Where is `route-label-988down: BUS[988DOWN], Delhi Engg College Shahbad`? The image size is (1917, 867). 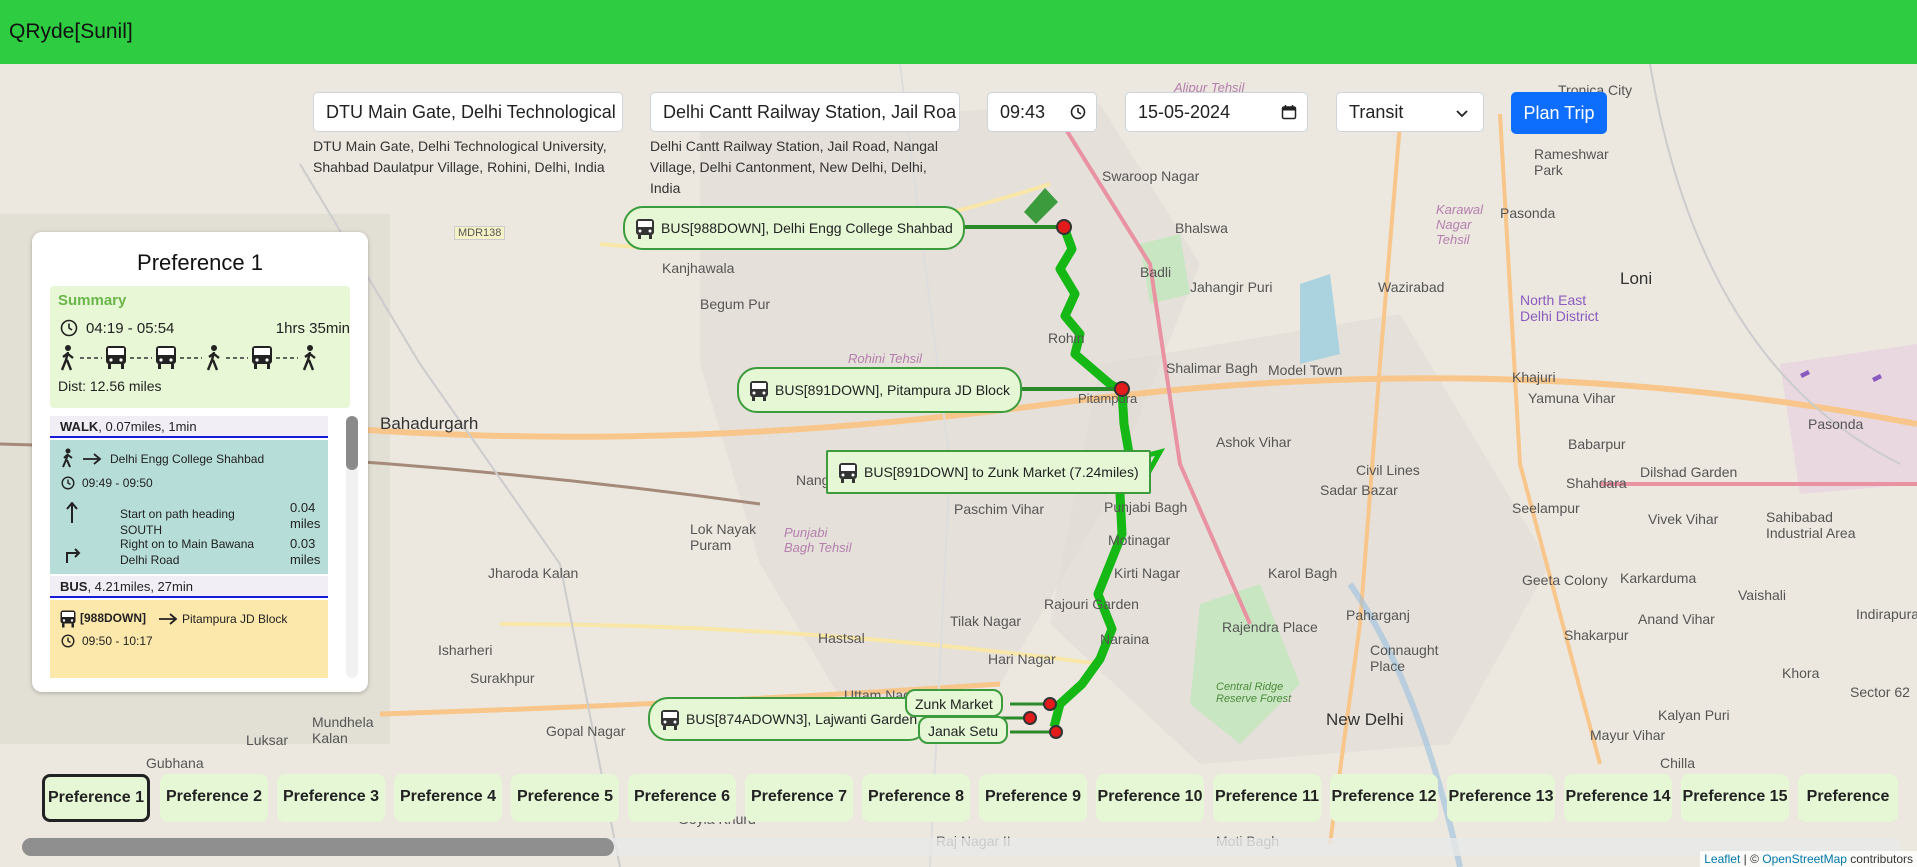
route-label-988down: BUS[988DOWN], Delhi Engg College Shahbad is located at coordinates (794, 228).